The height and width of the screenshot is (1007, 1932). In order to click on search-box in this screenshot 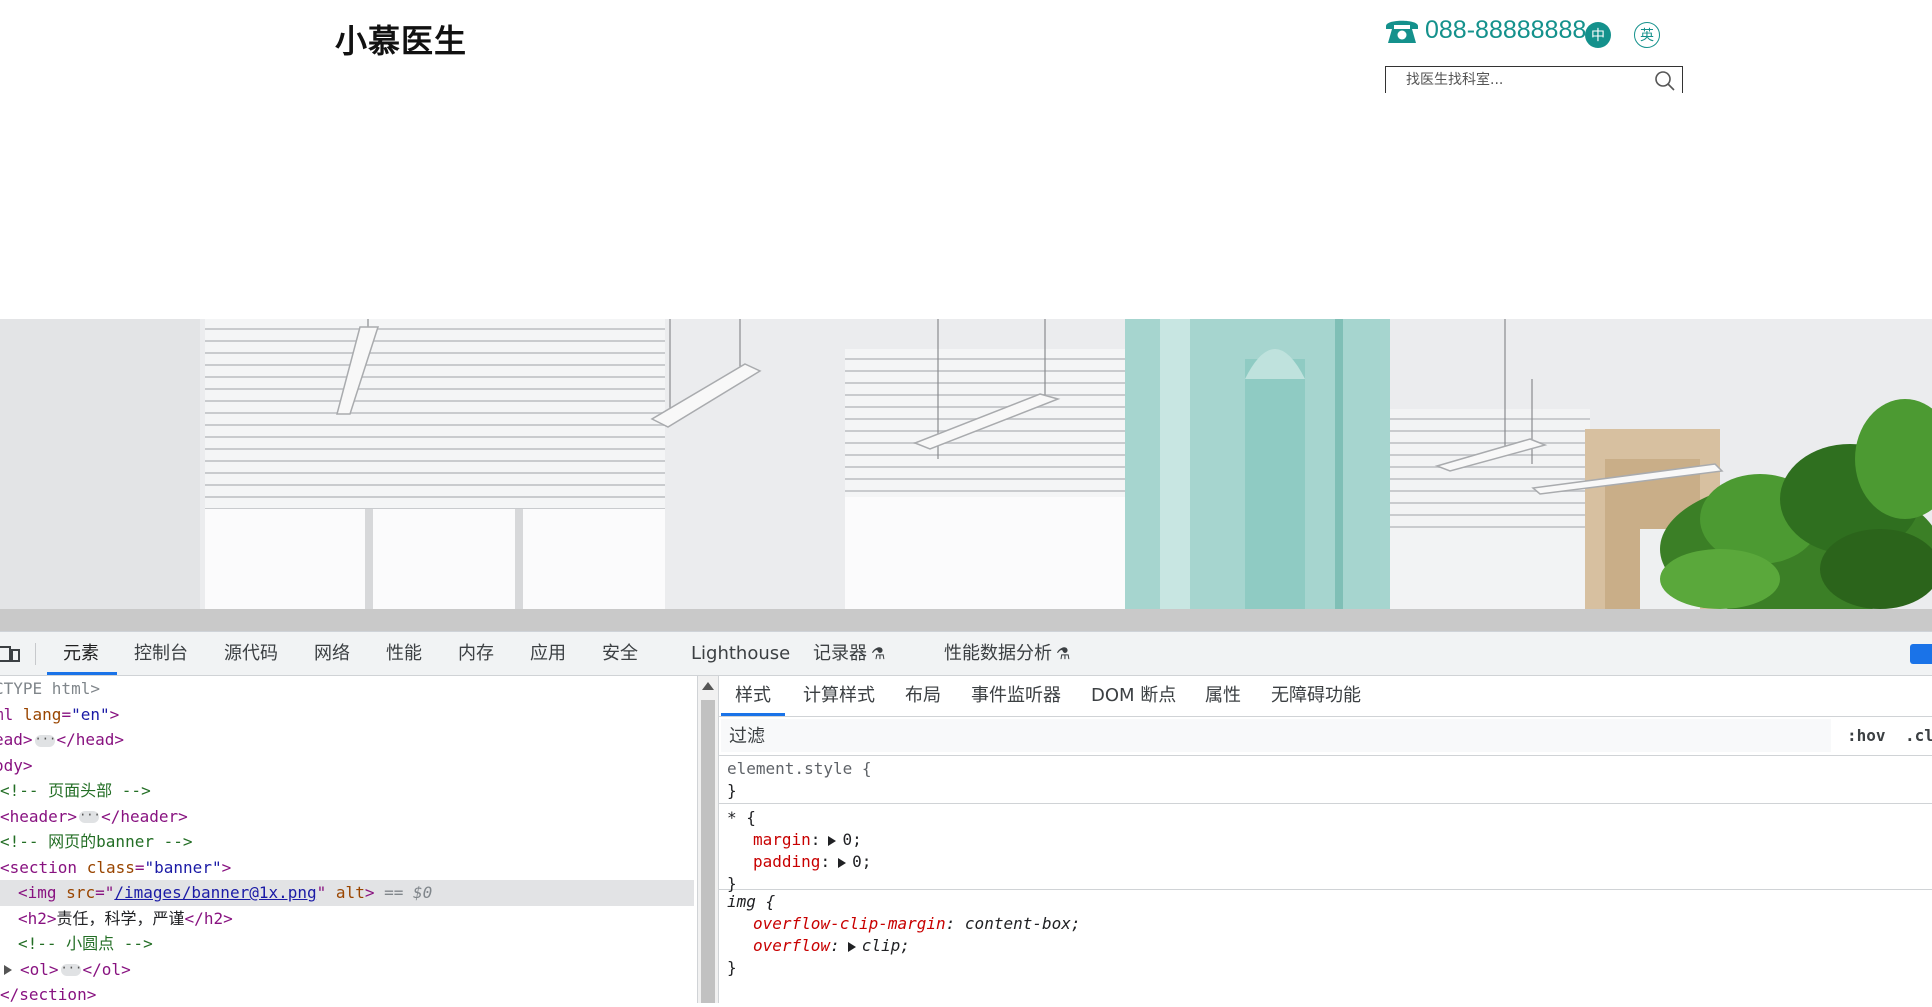, I will do `click(1534, 79)`.